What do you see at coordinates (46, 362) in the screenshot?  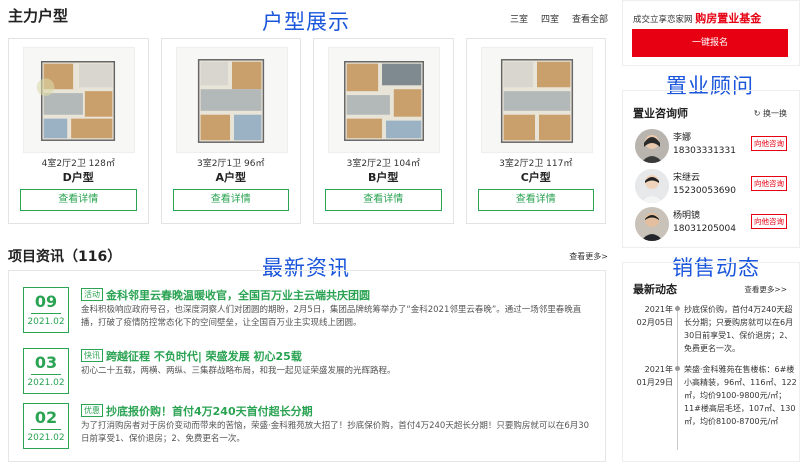 I see `news-day: 03` at bounding box center [46, 362].